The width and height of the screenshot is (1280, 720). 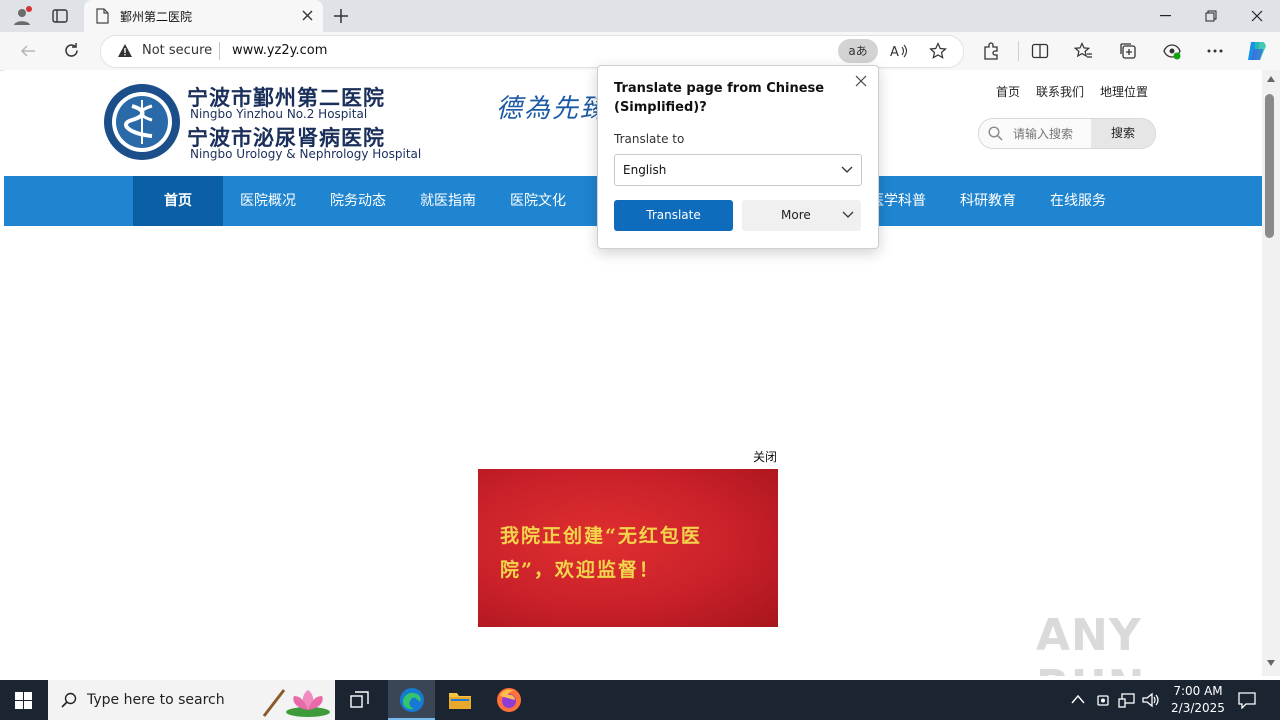 What do you see at coordinates (1271, 79) in the screenshot?
I see `scroll-up-icon` at bounding box center [1271, 79].